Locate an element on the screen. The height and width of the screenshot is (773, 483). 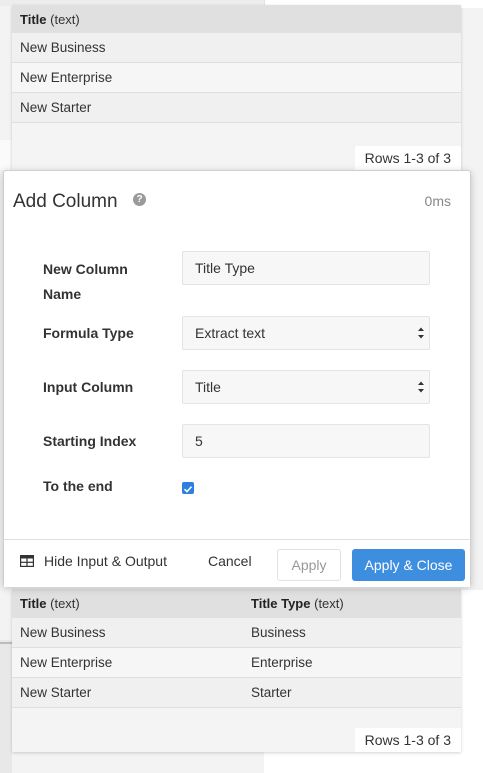
input-column-select: Title is located at coordinates (306, 387).